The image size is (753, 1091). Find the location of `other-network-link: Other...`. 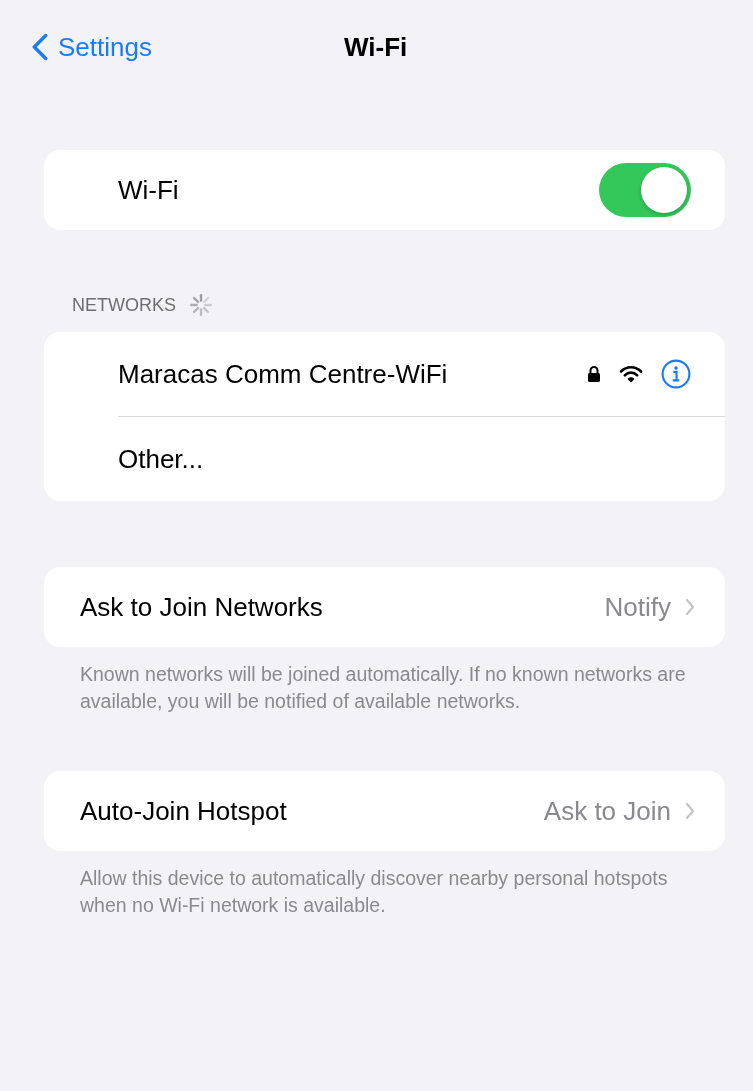

other-network-link: Other... is located at coordinates (161, 459).